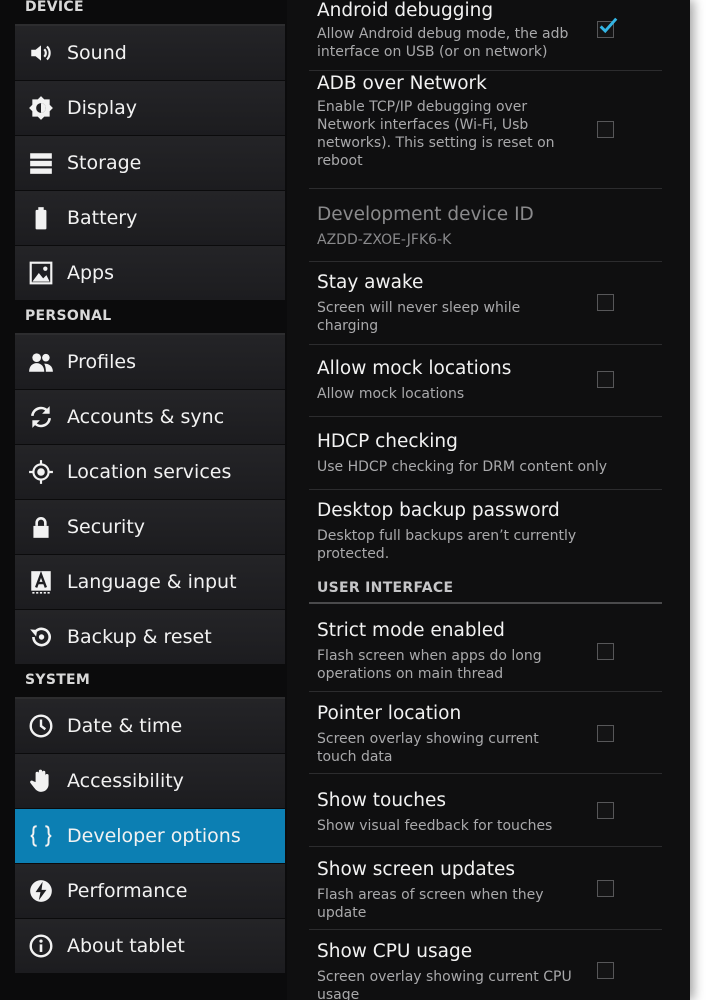 The image size is (716, 1000). What do you see at coordinates (146, 417) in the screenshot?
I see `sidebar-item-label: Accounts & sync` at bounding box center [146, 417].